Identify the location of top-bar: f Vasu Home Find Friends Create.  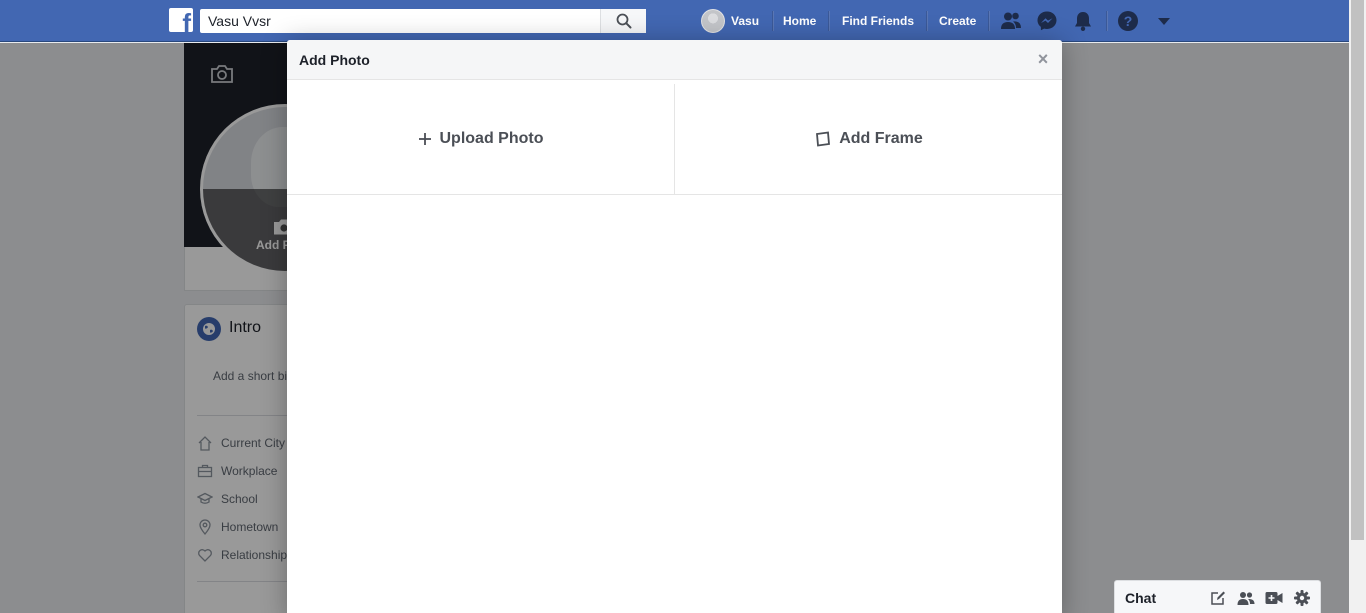
(683, 21).